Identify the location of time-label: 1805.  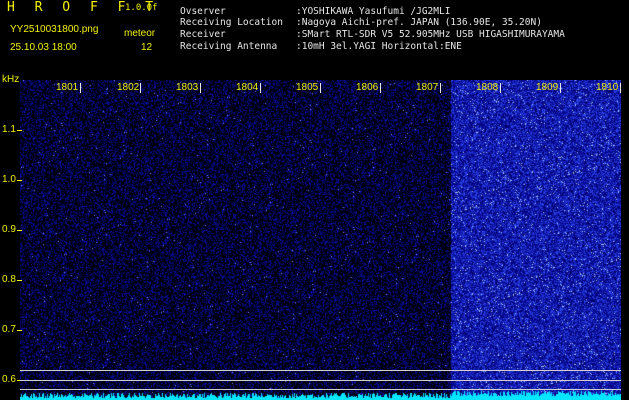
(307, 87).